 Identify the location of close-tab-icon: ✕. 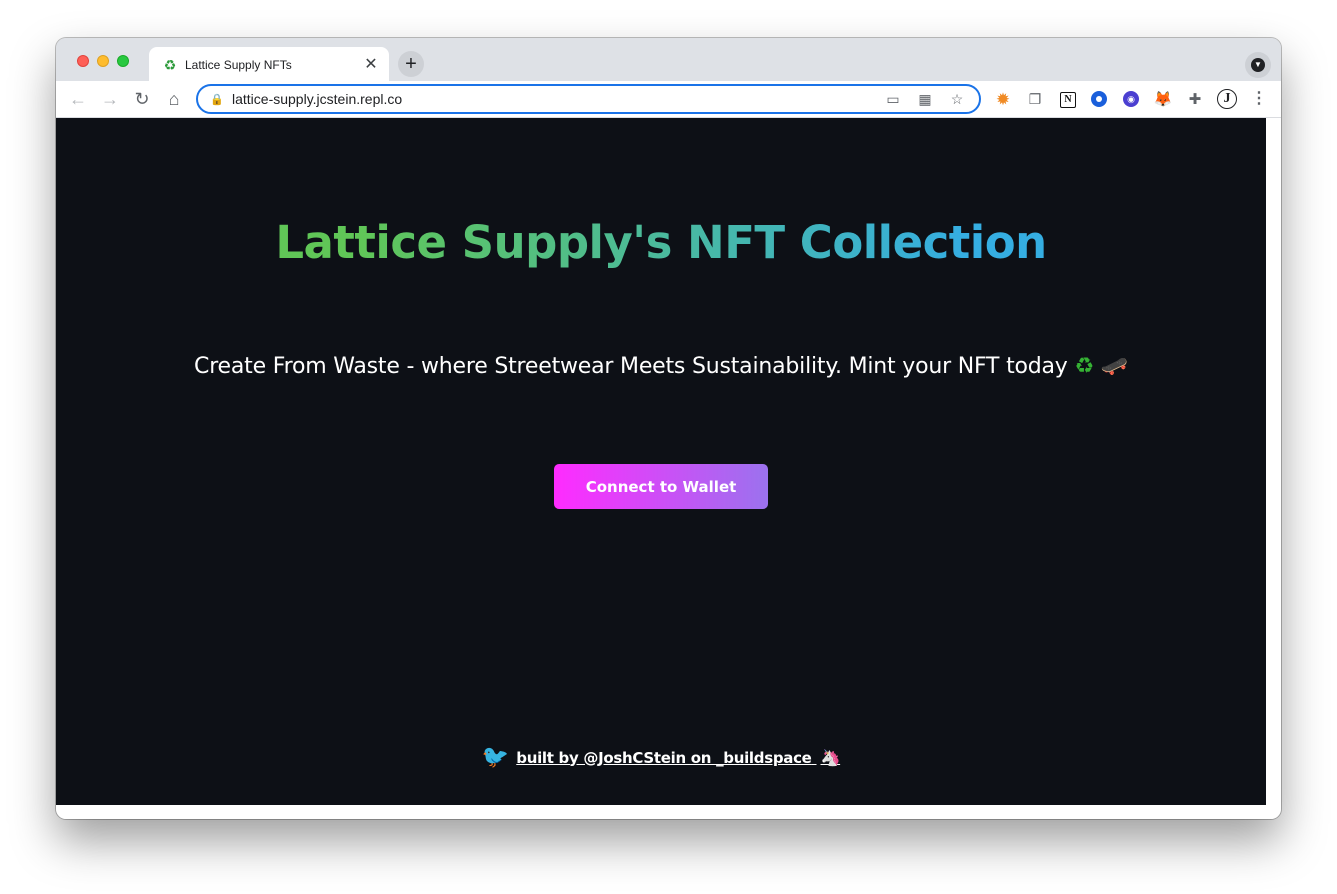
(371, 64).